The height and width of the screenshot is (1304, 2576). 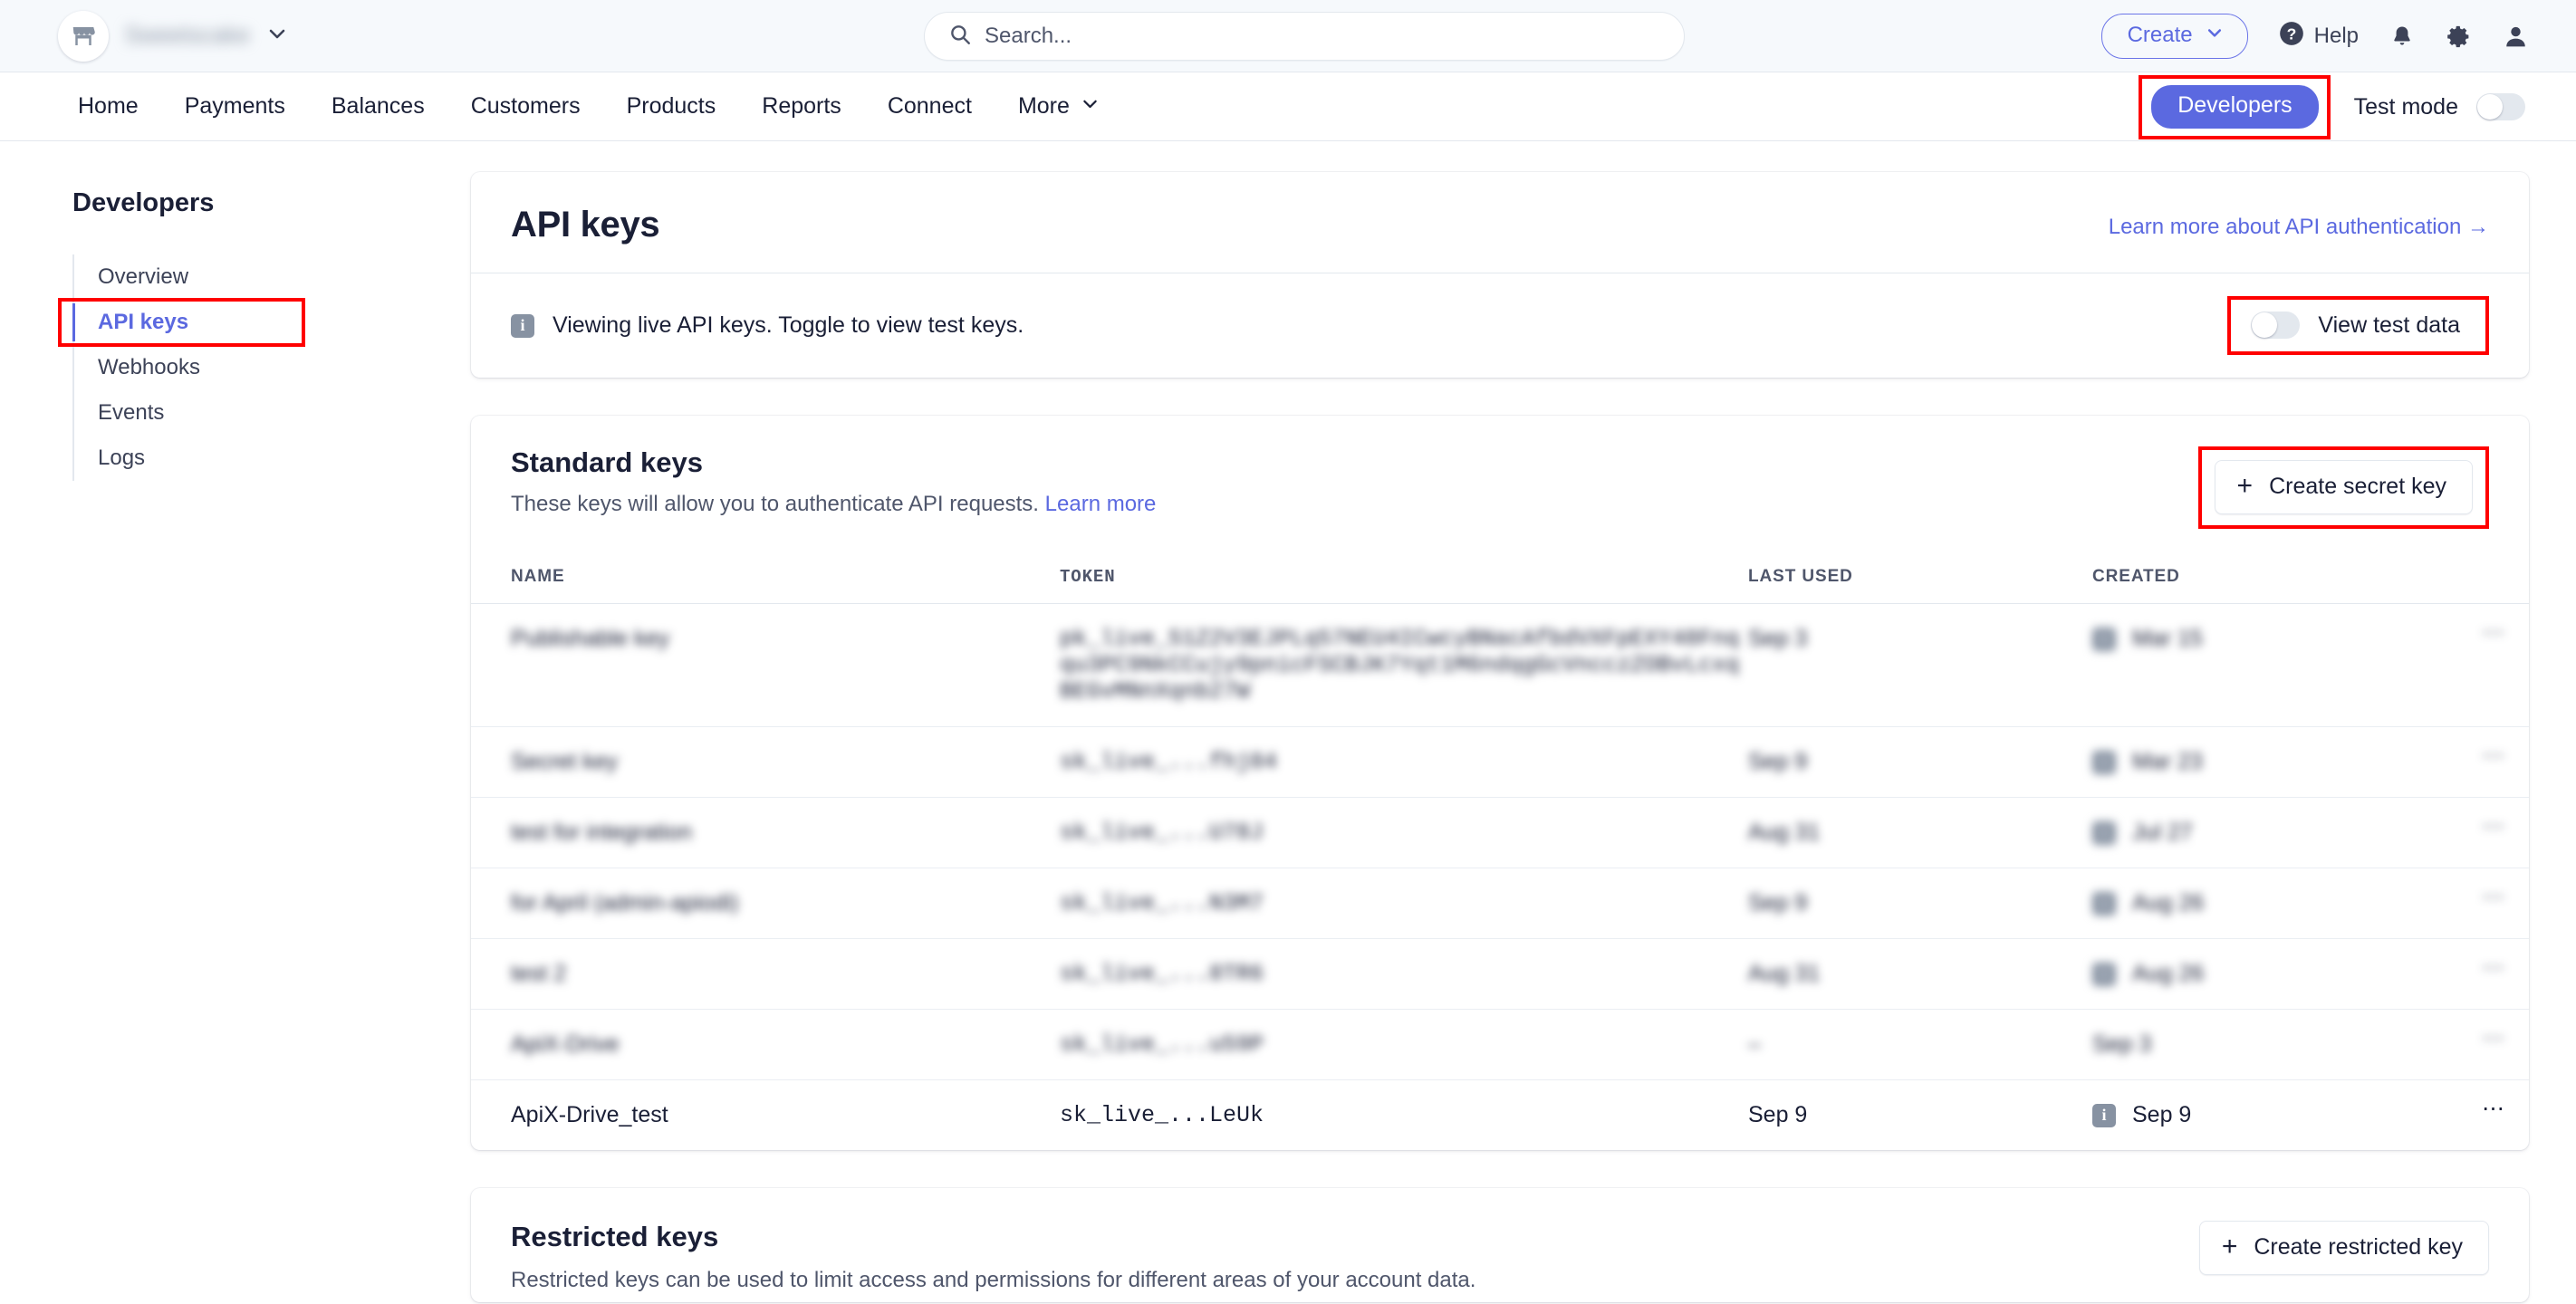 What do you see at coordinates (2402, 37) in the screenshot?
I see `bell-icon` at bounding box center [2402, 37].